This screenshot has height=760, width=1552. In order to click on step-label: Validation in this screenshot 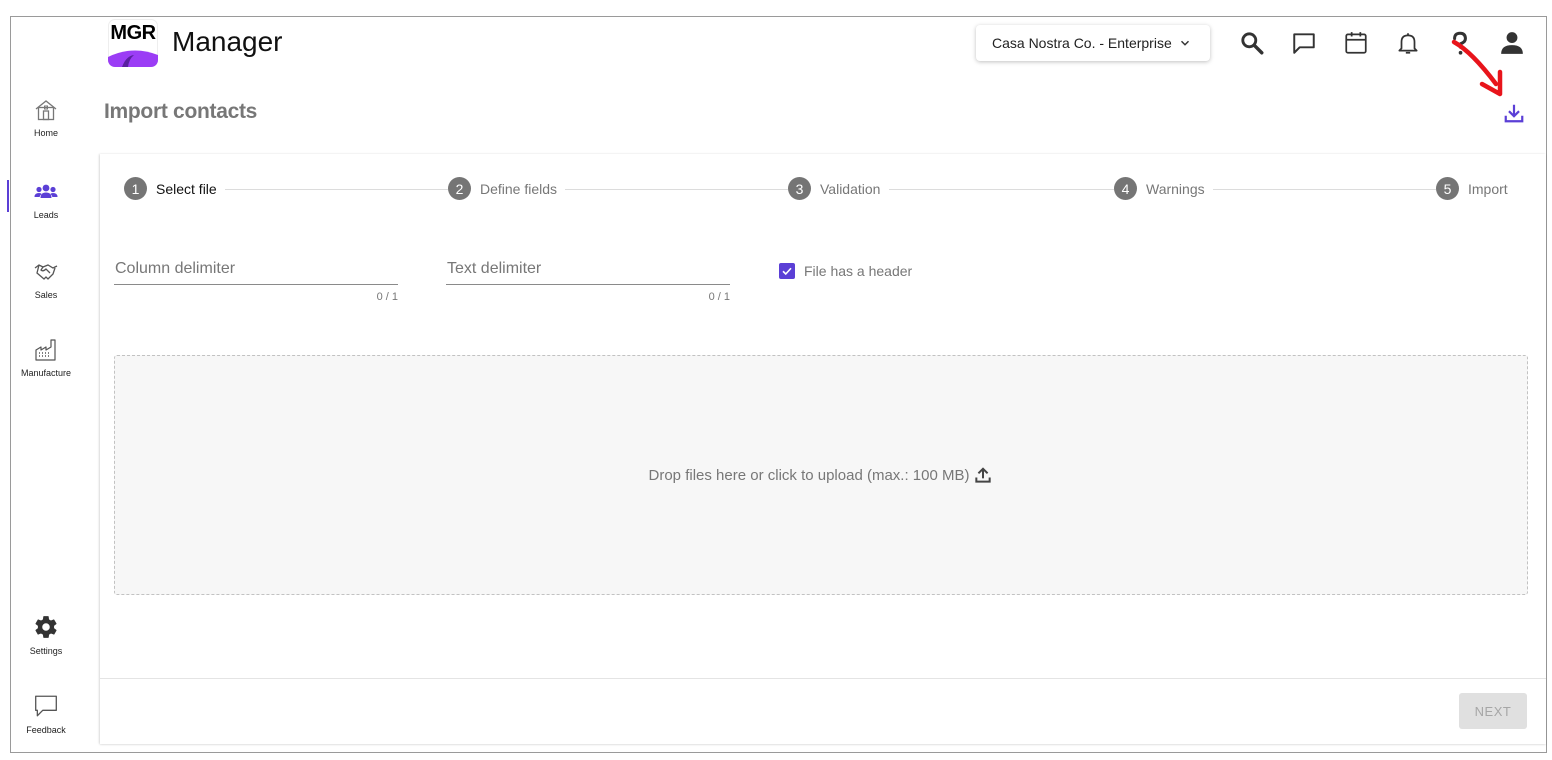, I will do `click(850, 188)`.